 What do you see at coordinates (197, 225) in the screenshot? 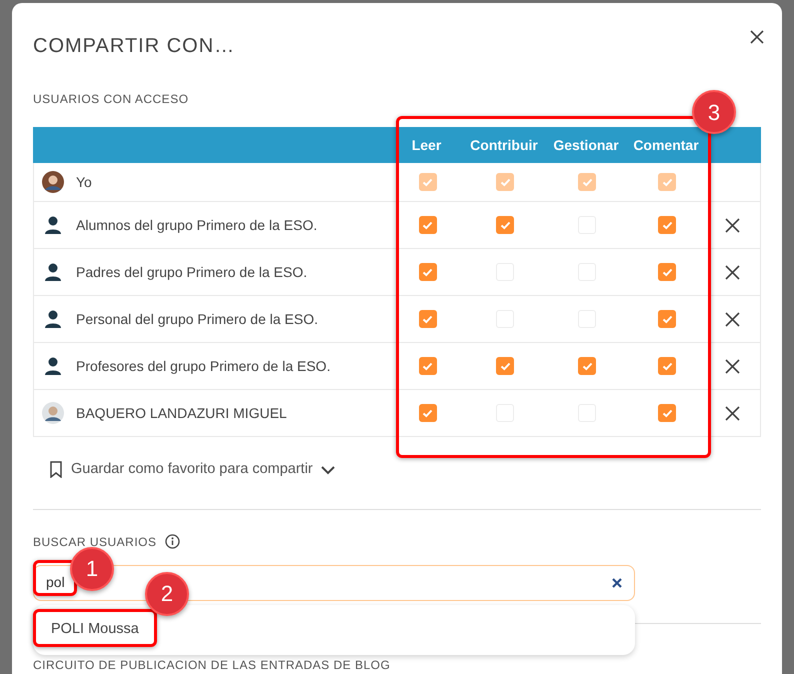
I see `user-name: Alumnos del grupo Primero de la ESO.` at bounding box center [197, 225].